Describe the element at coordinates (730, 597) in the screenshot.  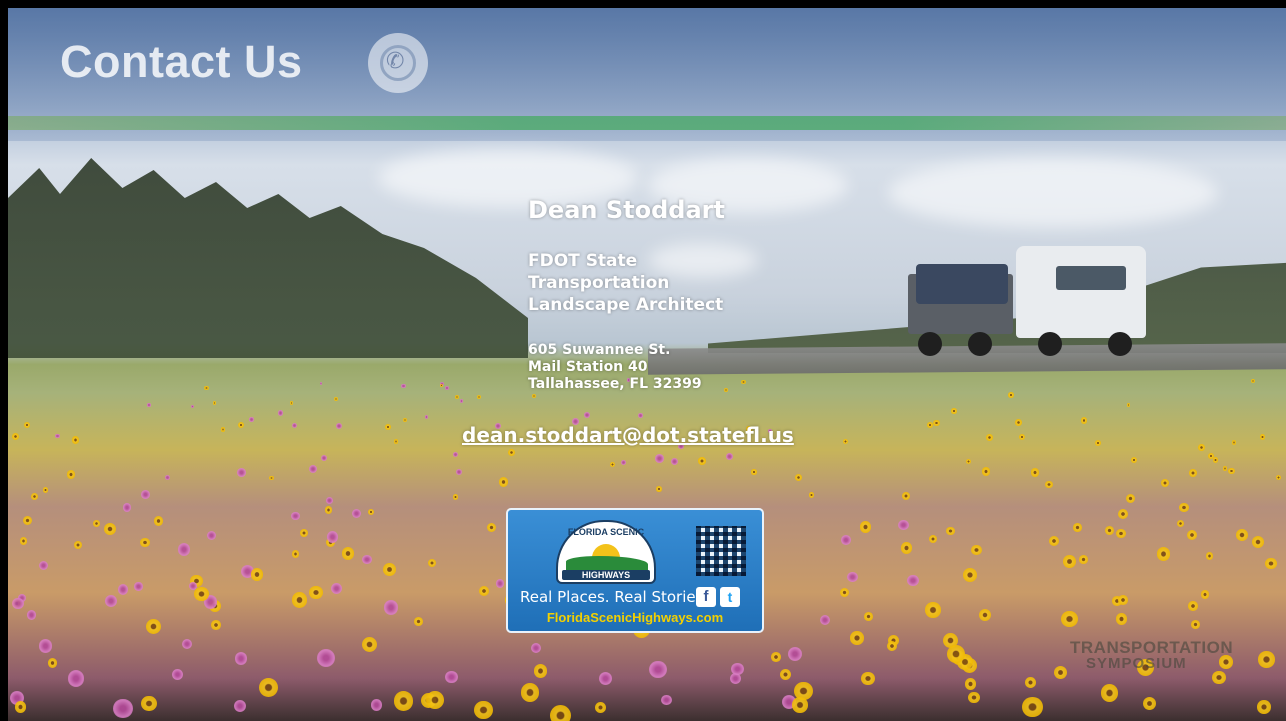
I see `twitter-icon: t` at that location.